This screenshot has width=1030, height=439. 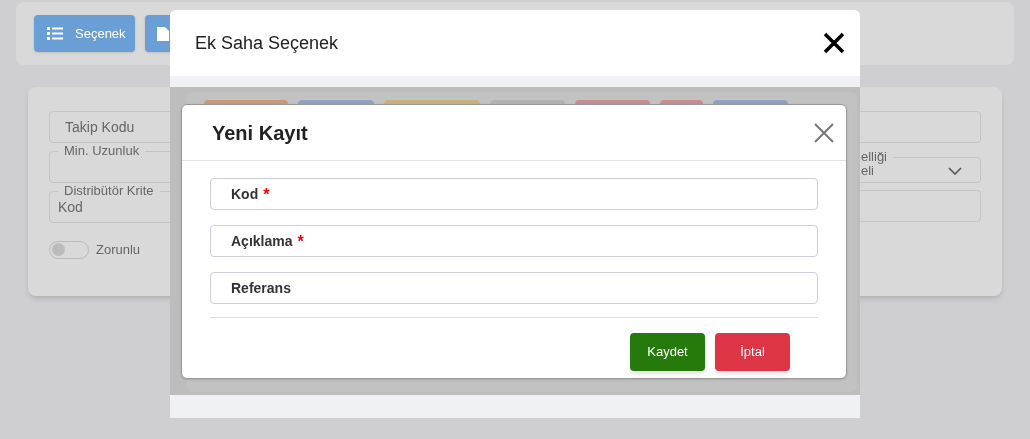 What do you see at coordinates (267, 43) in the screenshot?
I see `modal-title: Ek Saha Seçenek` at bounding box center [267, 43].